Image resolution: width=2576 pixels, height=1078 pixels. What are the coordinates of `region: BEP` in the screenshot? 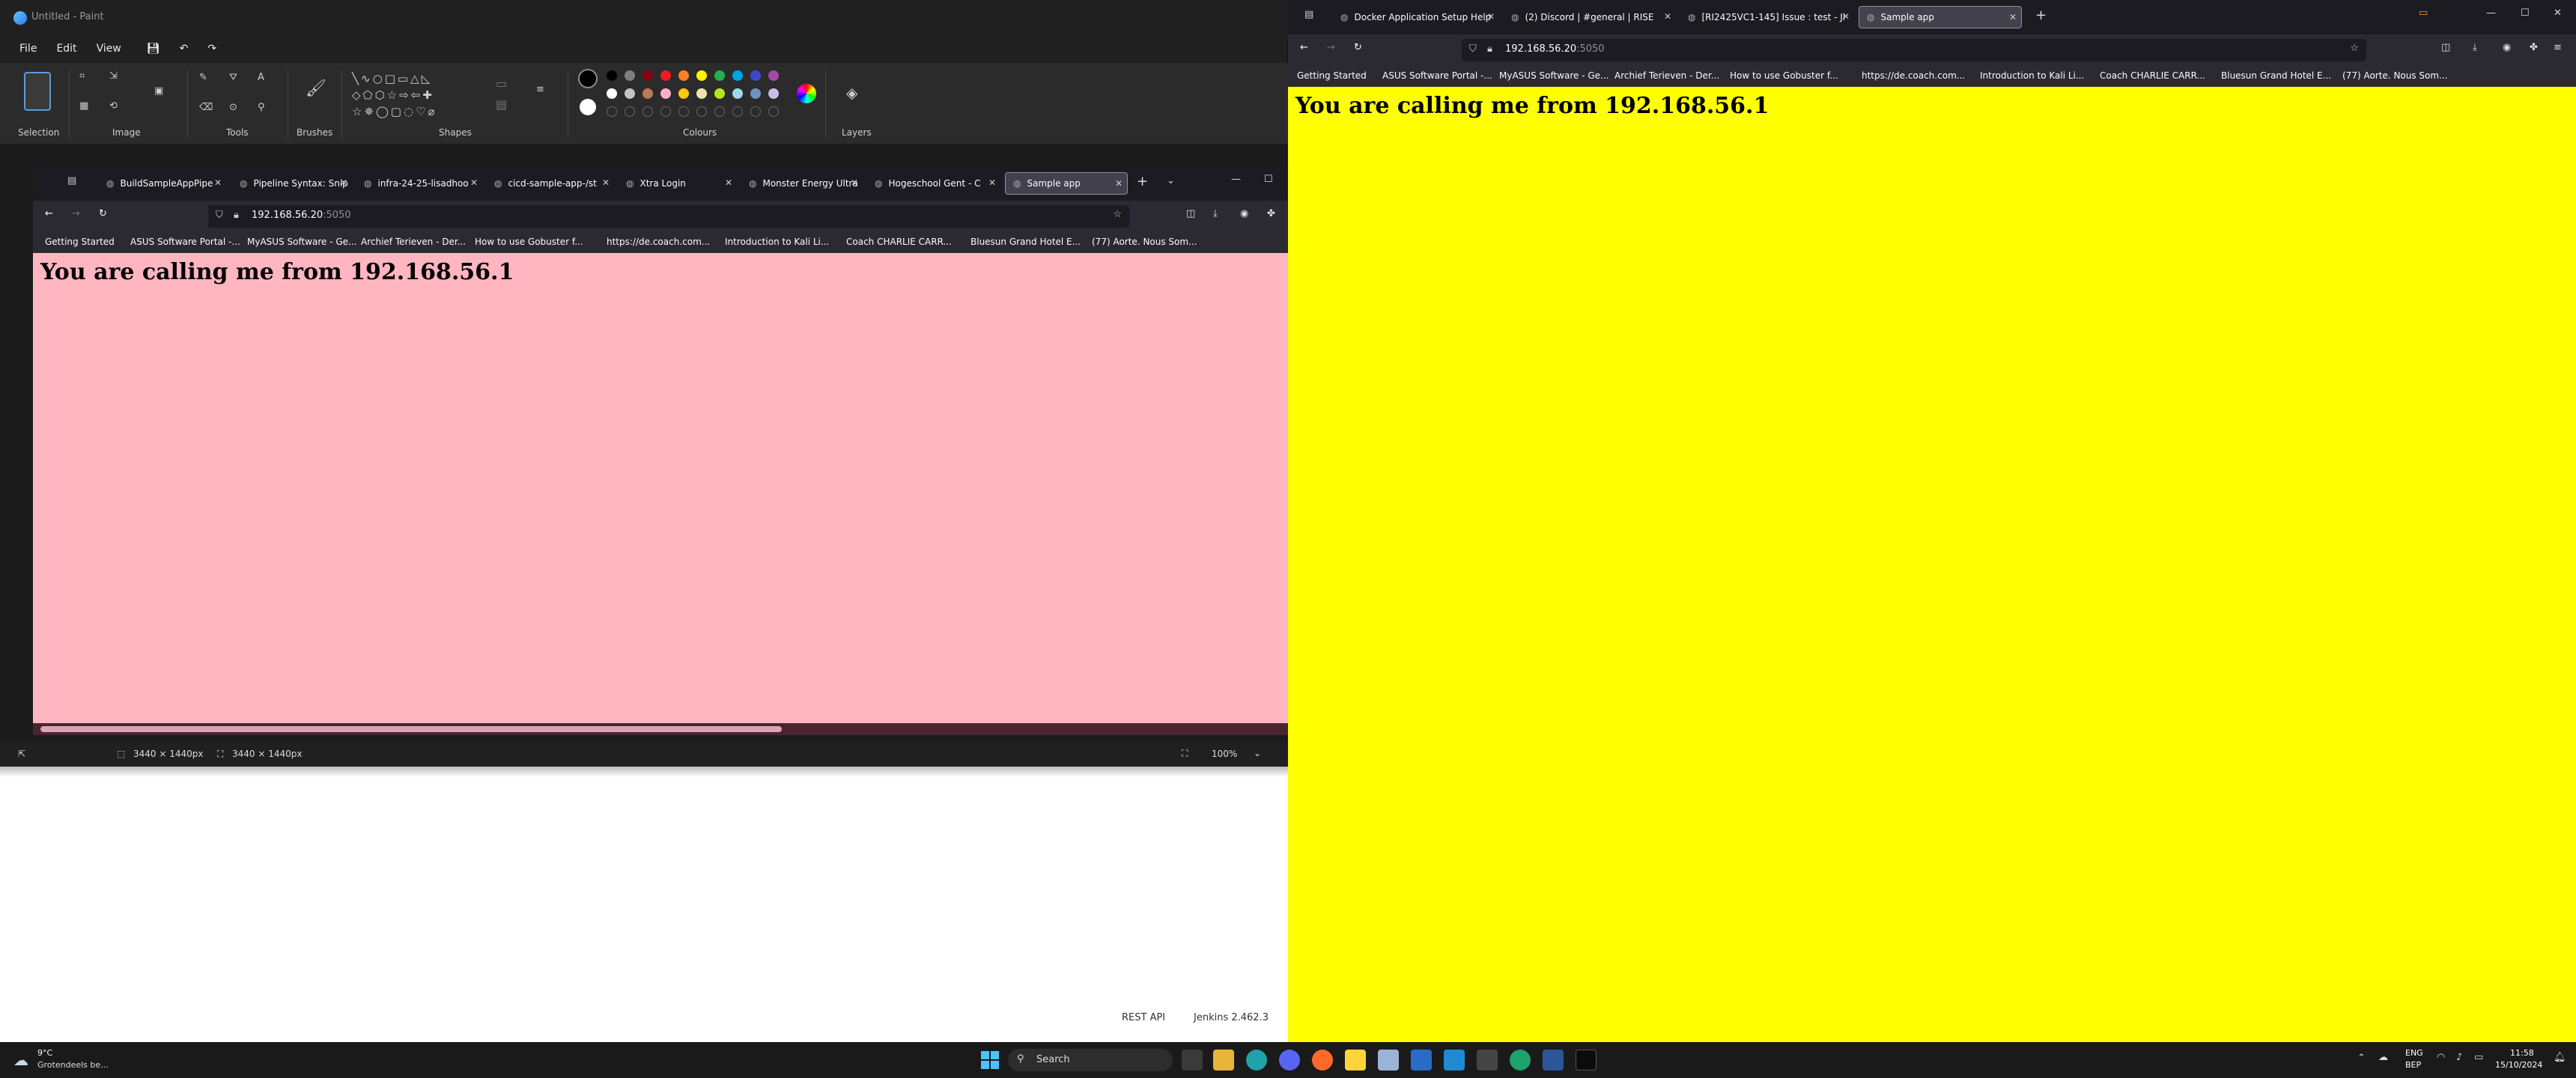 It's located at (2413, 1065).